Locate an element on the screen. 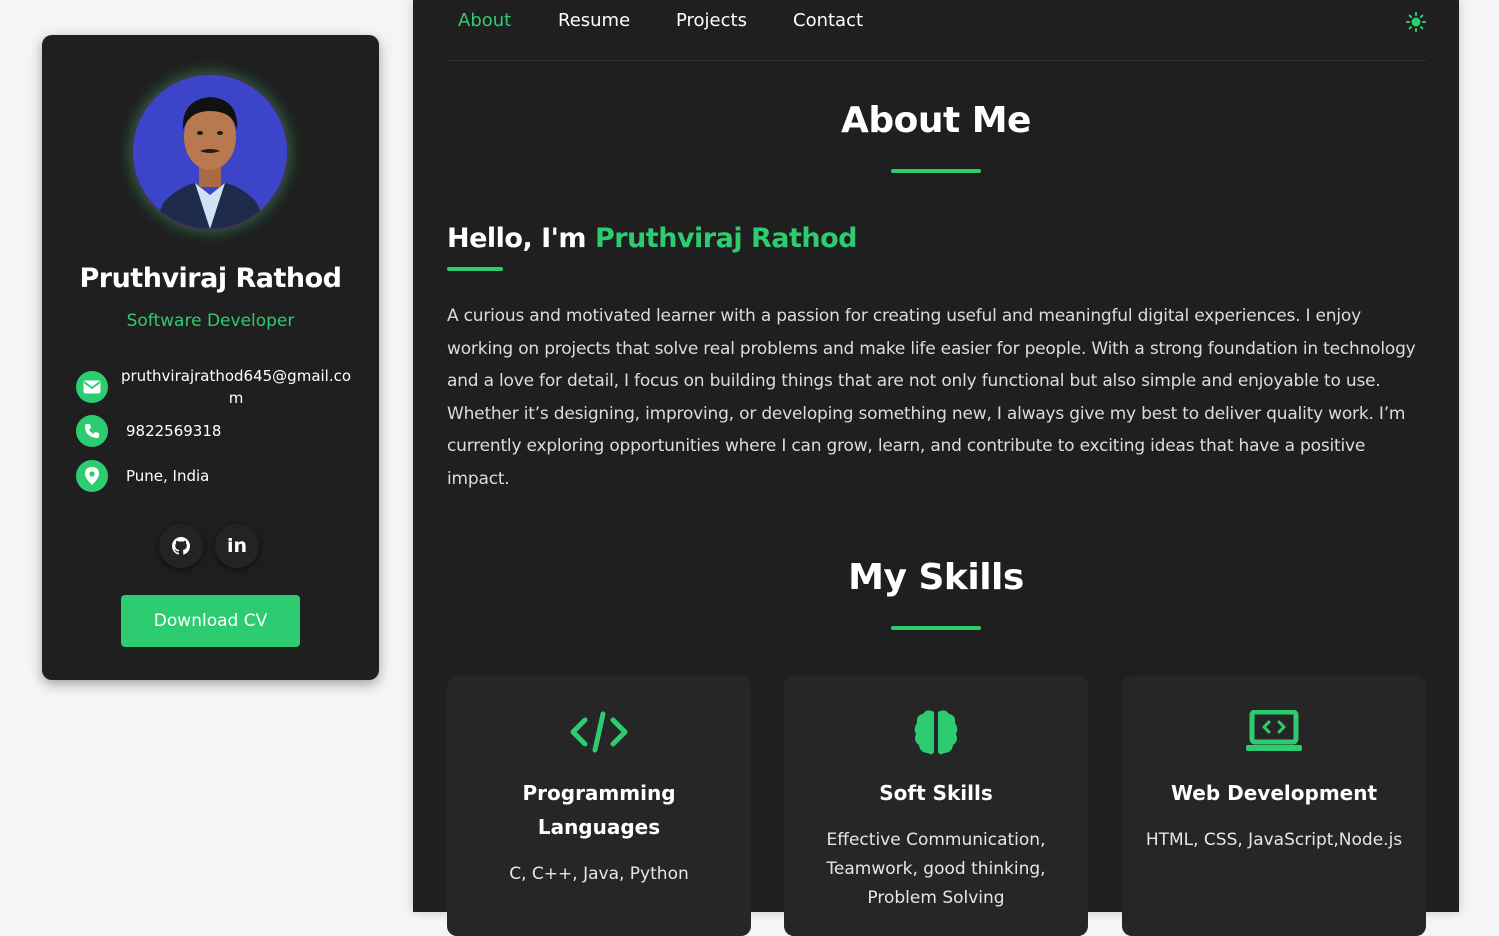 The image size is (1499, 936). code-icon is located at coordinates (599, 732).